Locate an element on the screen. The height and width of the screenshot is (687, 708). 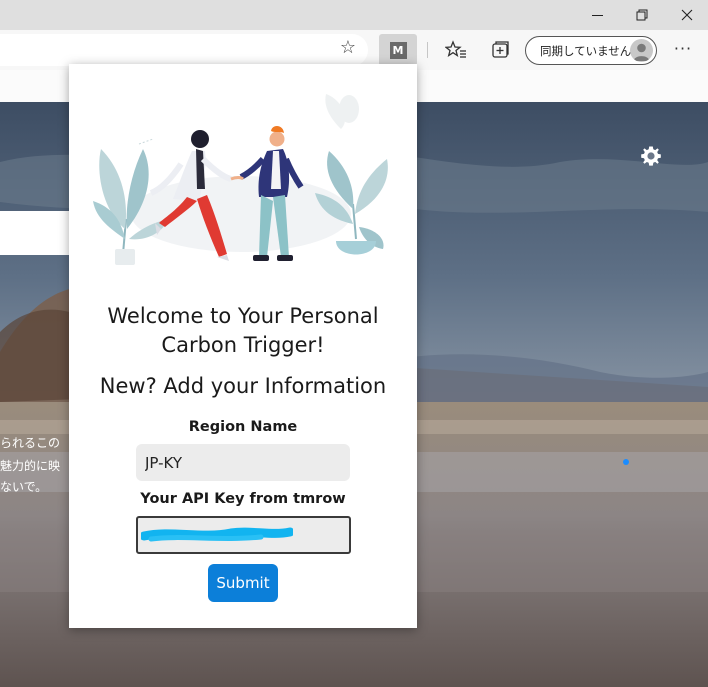
favorite-star-icon: ☆ is located at coordinates (348, 48).